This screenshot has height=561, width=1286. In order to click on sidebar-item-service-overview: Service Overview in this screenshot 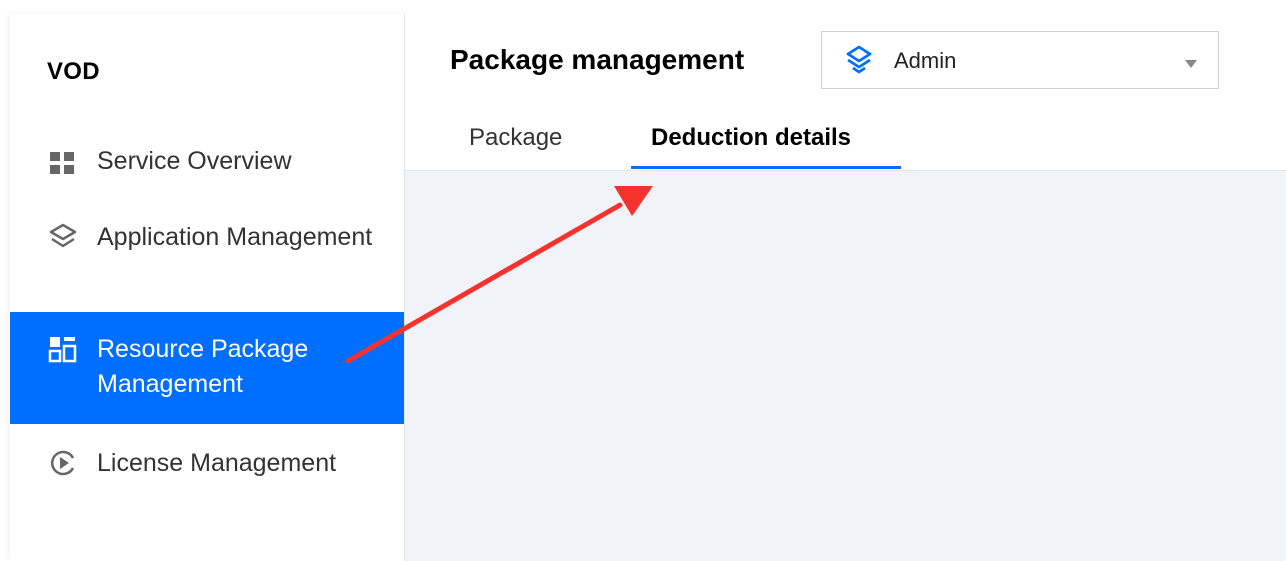, I will do `click(207, 161)`.